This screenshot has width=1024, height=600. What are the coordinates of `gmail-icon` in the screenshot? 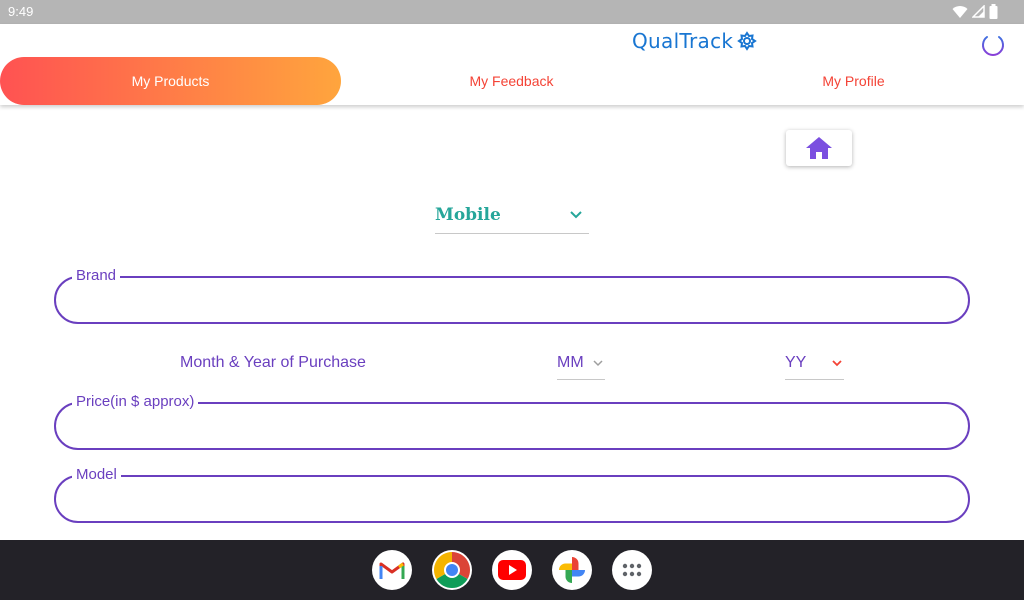 It's located at (392, 570).